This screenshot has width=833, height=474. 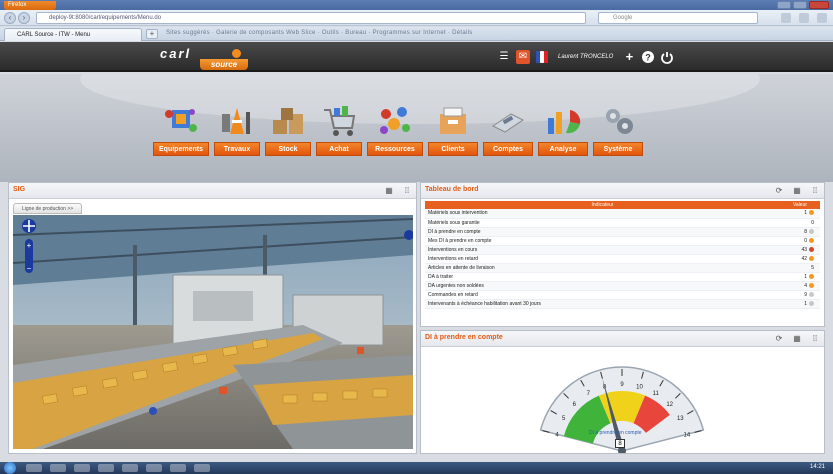 I want to click on sig-panel-header: SIG ▦ ⁞⁞, so click(x=212, y=191).